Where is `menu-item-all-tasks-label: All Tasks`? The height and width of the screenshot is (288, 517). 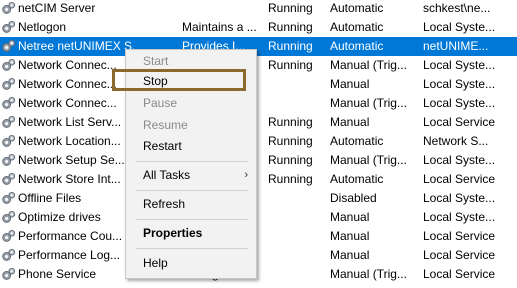
menu-item-all-tasks-label: All Tasks is located at coordinates (167, 175).